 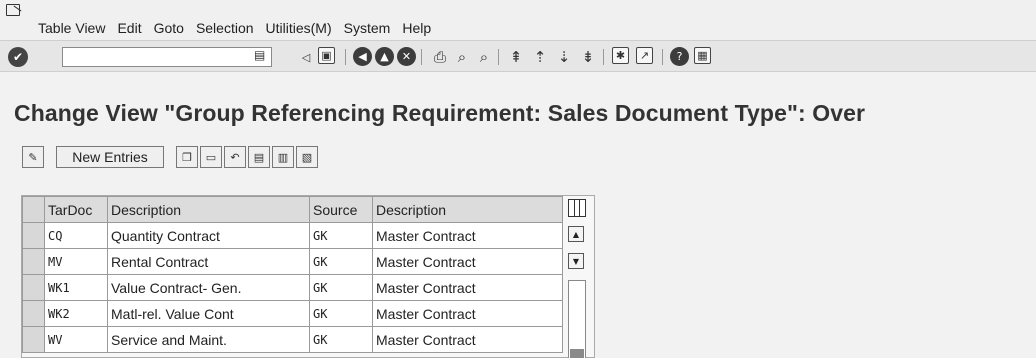 I want to click on first-page-icon: ⇞, so click(x=516, y=57).